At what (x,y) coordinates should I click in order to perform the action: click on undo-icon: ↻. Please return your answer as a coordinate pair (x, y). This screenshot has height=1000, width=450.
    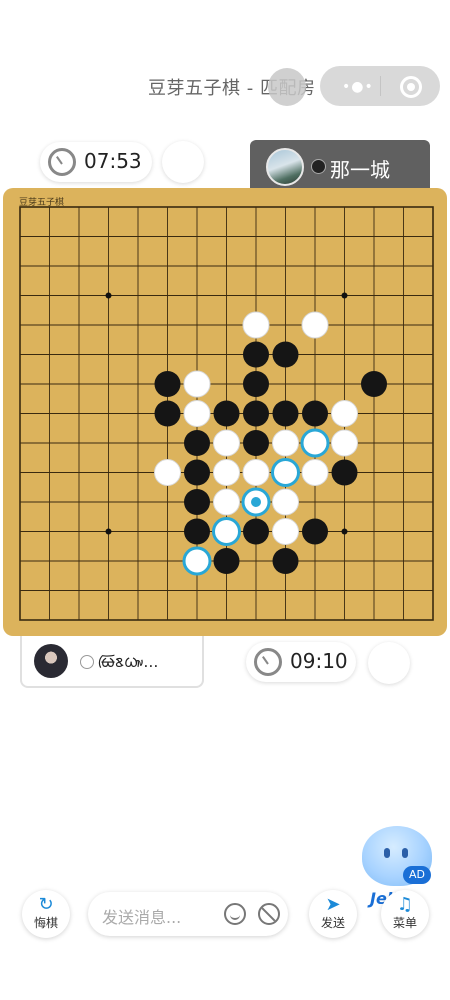
    Looking at the image, I should click on (46, 904).